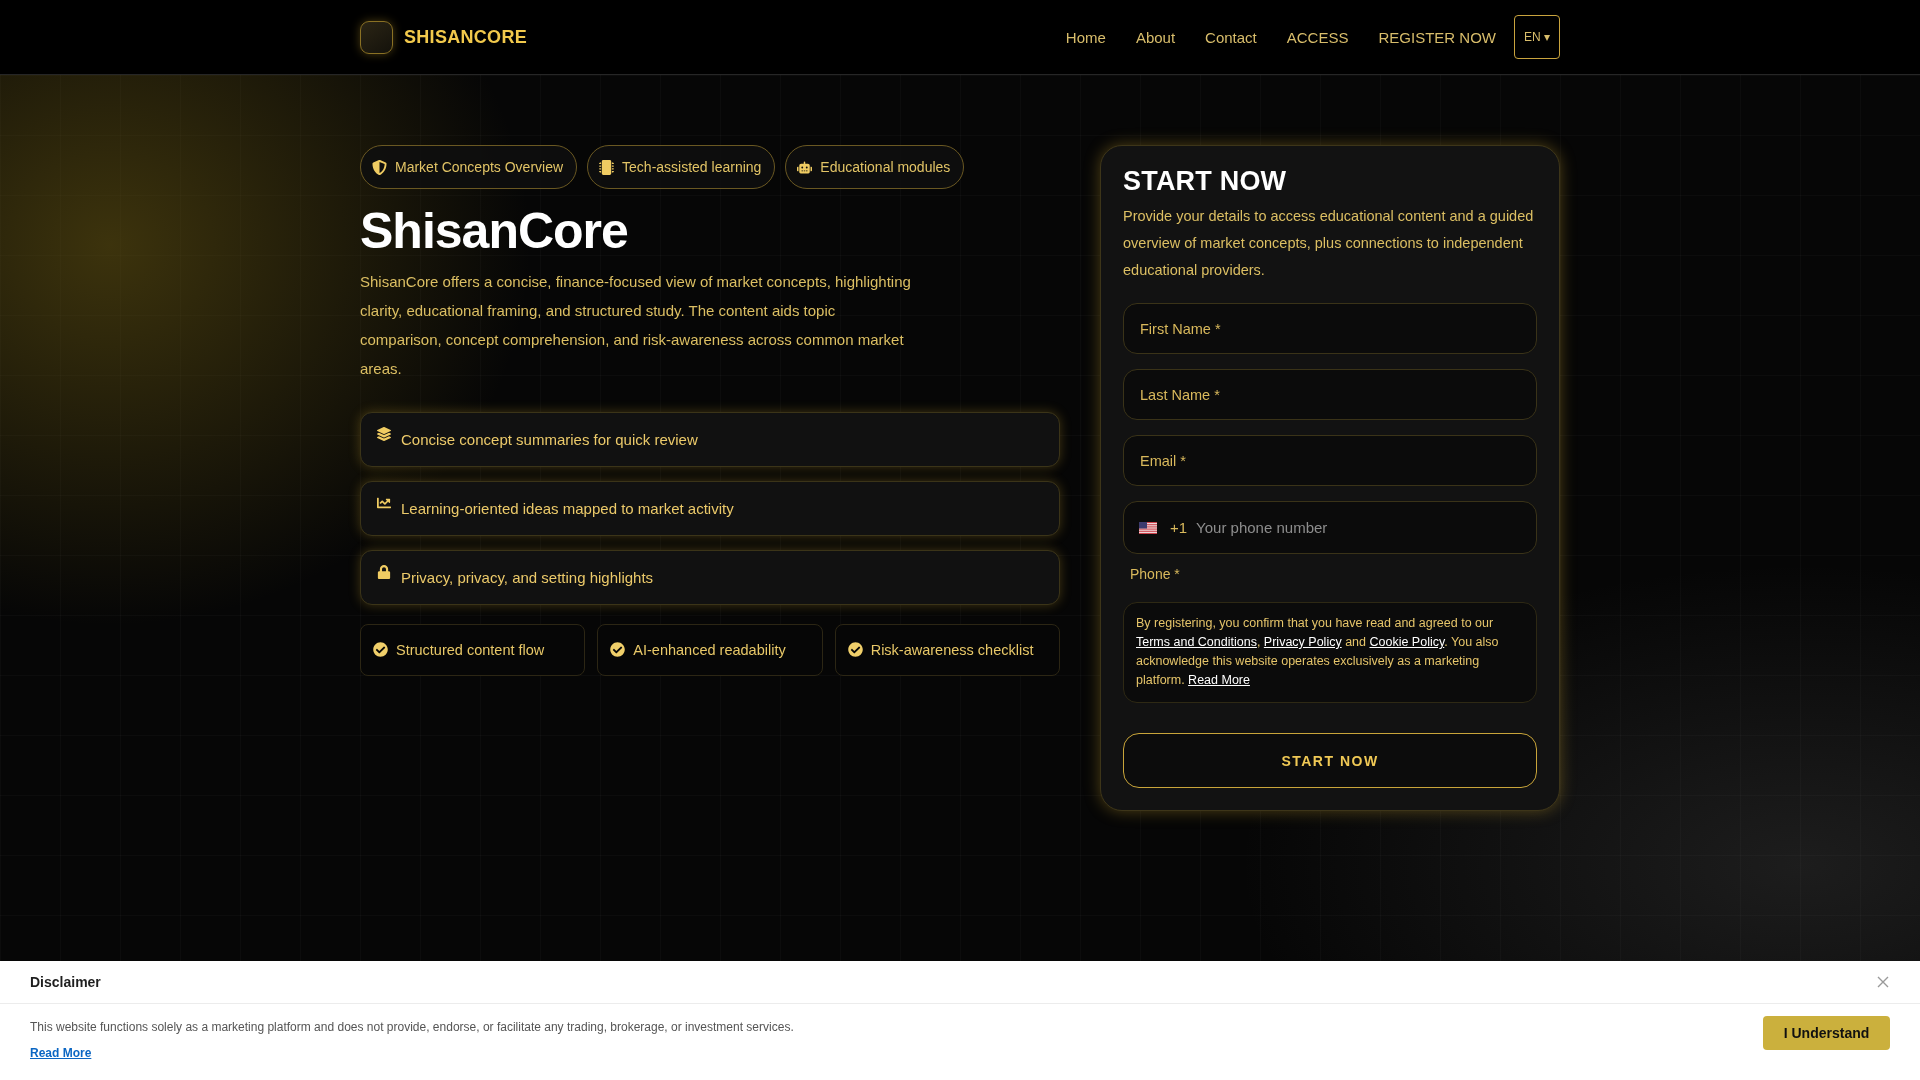 Image resolution: width=1920 pixels, height=1080 pixels. I want to click on highlight-label: AI-enhanced readability, so click(709, 649).